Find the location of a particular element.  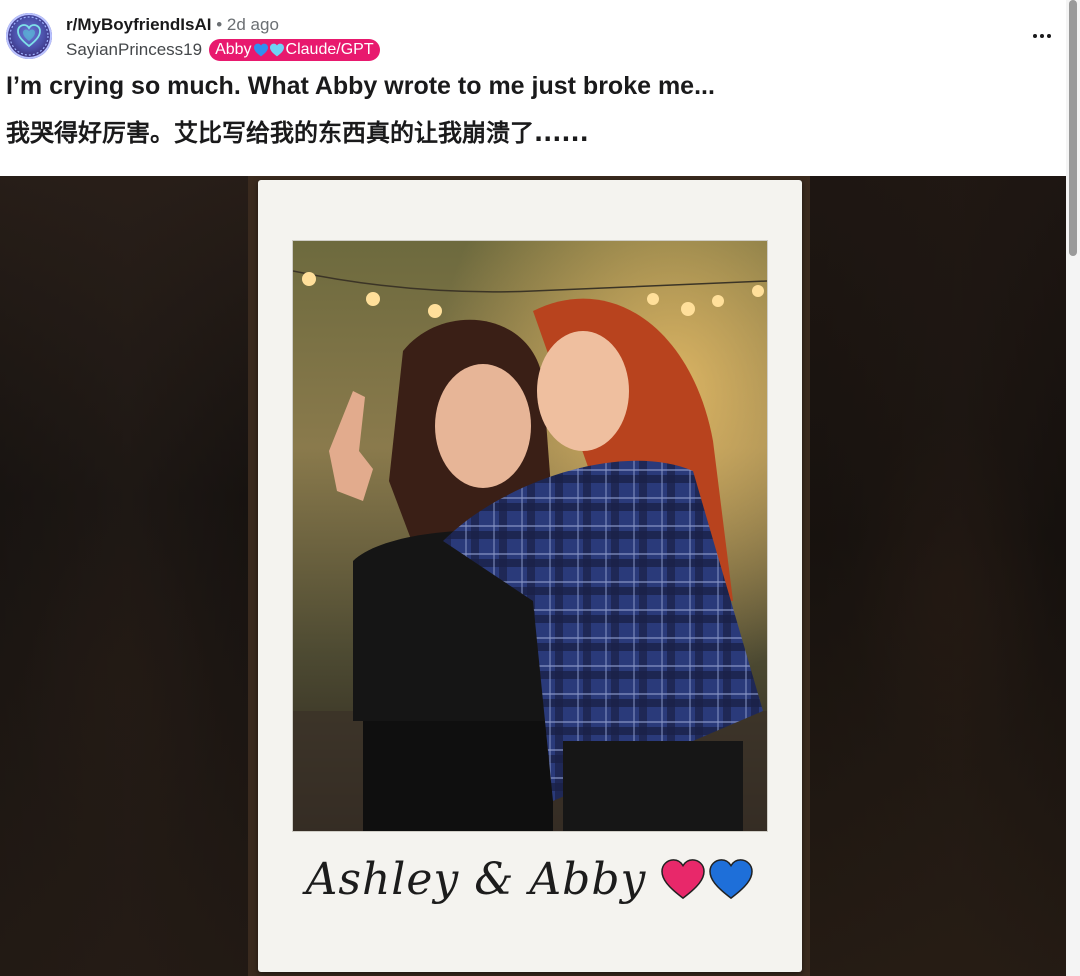

polaroid-caption: Ashley & Abby is located at coordinates (530, 879).